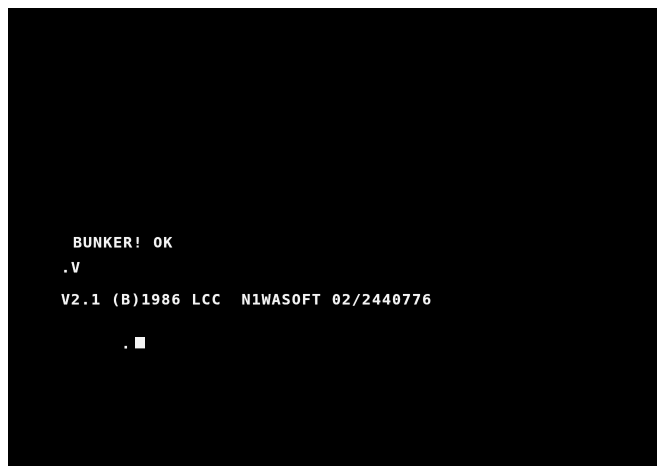 The width and height of the screenshot is (665, 472). What do you see at coordinates (126, 344) in the screenshot?
I see `command-prompt: .` at bounding box center [126, 344].